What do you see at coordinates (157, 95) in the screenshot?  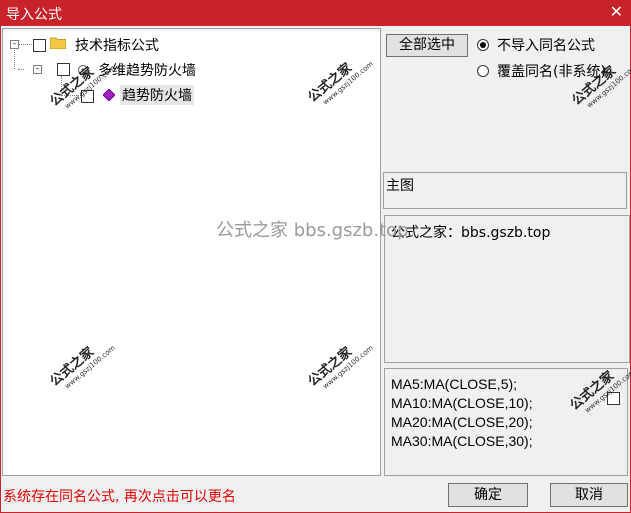 I see `tree-node-leaf: 趋势防火墙` at bounding box center [157, 95].